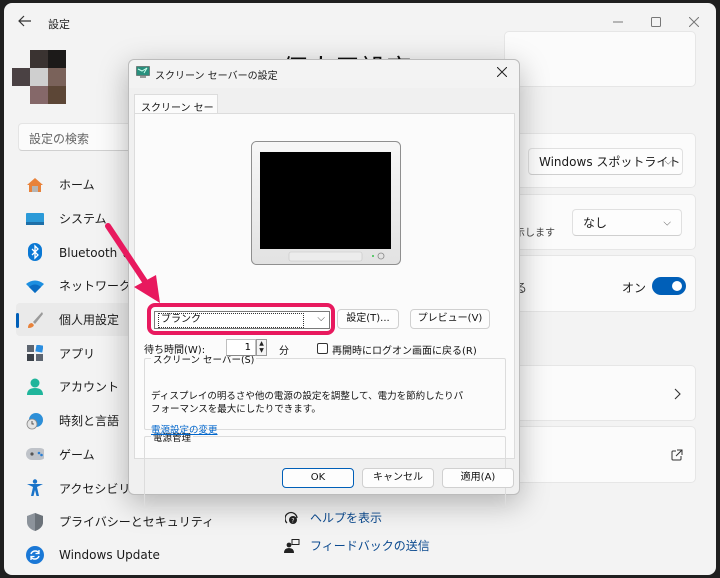  Describe the element at coordinates (677, 455) in the screenshot. I see `external-link-icon` at that location.